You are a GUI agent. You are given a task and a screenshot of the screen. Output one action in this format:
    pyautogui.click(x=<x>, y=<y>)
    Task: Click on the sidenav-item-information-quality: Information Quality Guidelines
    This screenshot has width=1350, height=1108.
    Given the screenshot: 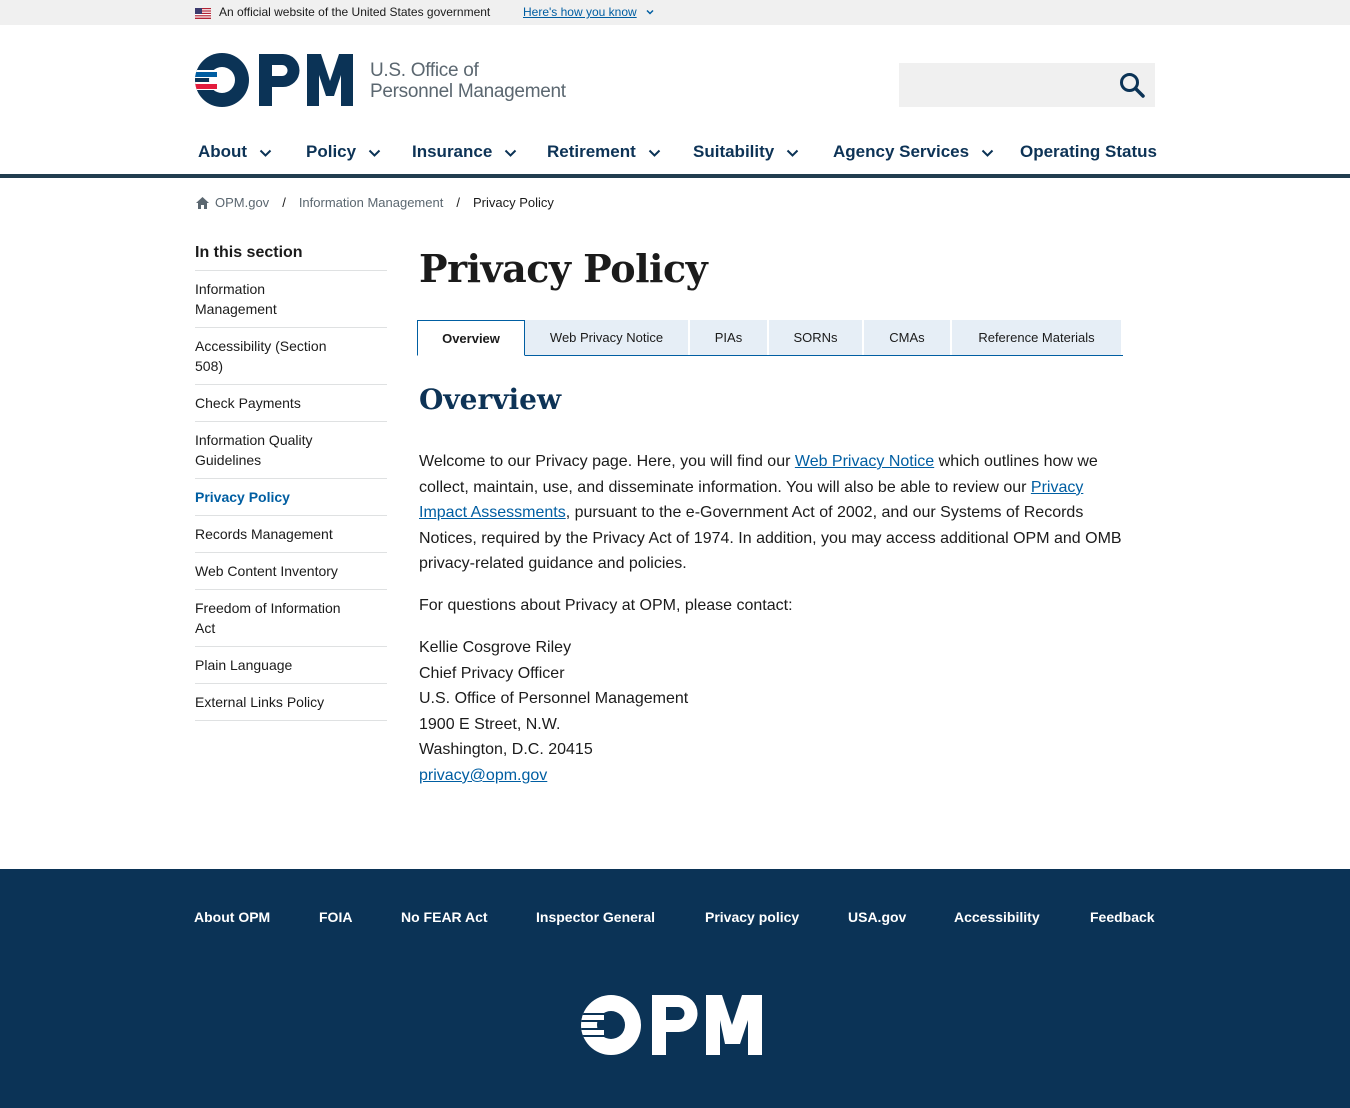 What is the action you would take?
    pyautogui.click(x=291, y=450)
    